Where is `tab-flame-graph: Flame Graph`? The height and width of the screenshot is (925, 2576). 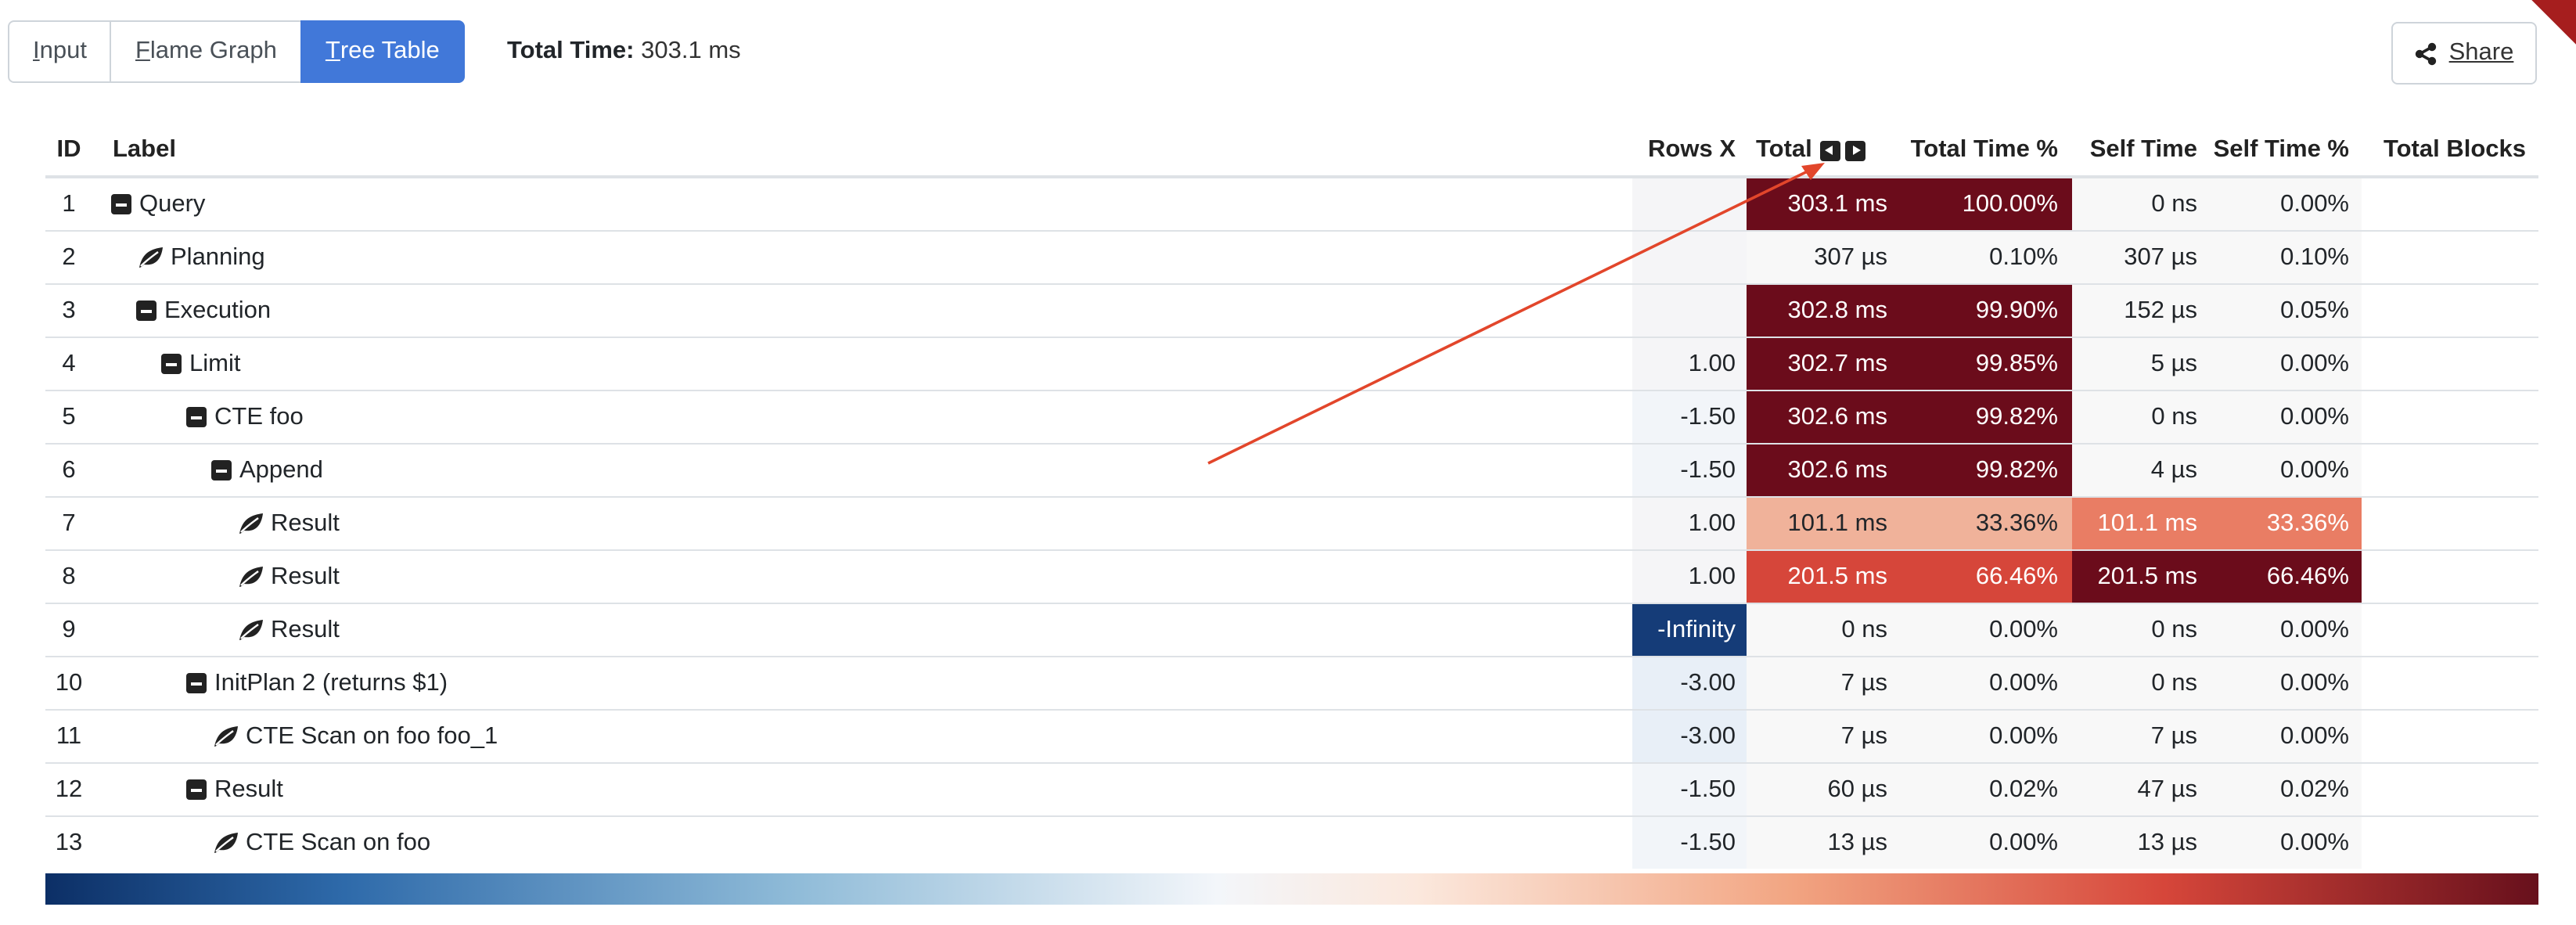
tab-flame-graph: Flame Graph is located at coordinates (206, 52).